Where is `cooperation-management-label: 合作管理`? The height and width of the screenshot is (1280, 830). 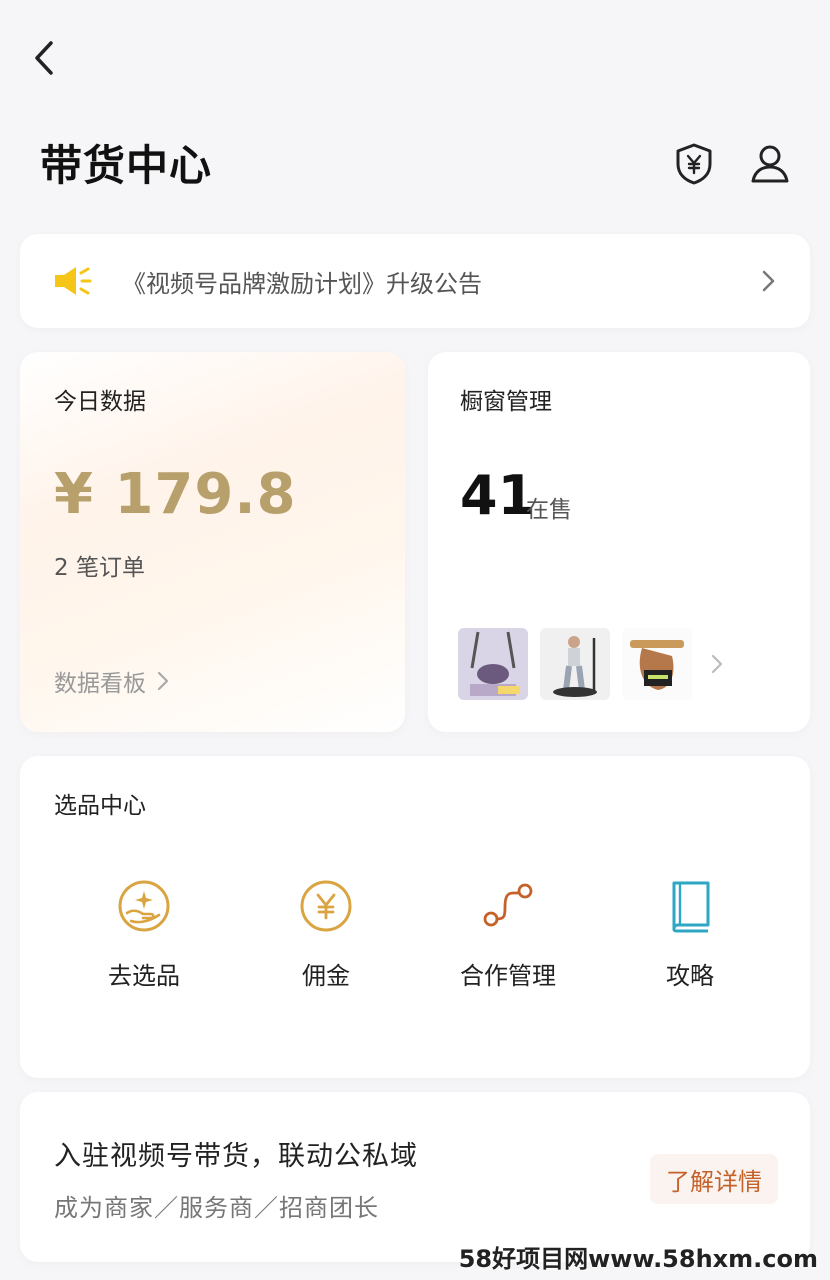 cooperation-management-label: 合作管理 is located at coordinates (508, 976).